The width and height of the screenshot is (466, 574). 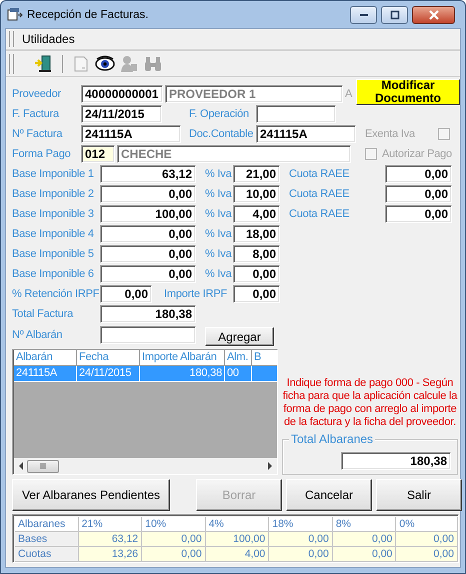 What do you see at coordinates (239, 336) in the screenshot?
I see `add-button: Agregar` at bounding box center [239, 336].